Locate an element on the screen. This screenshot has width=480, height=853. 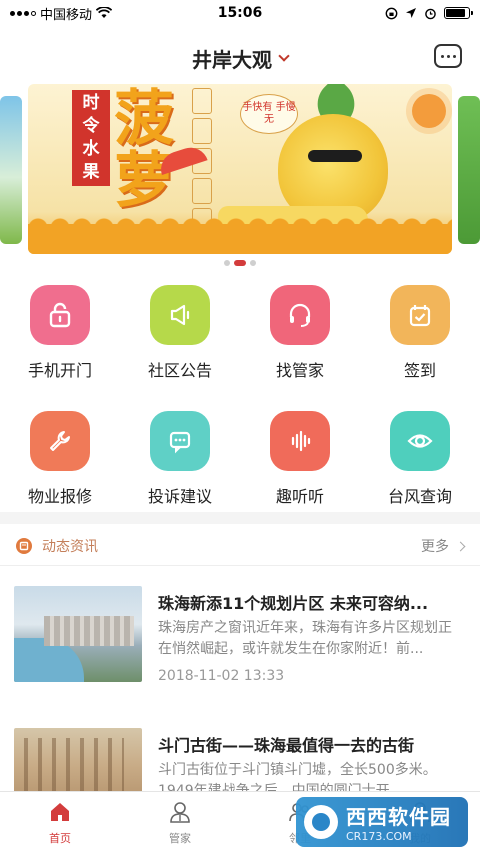
calendar-check-icon is located at coordinates (420, 315).